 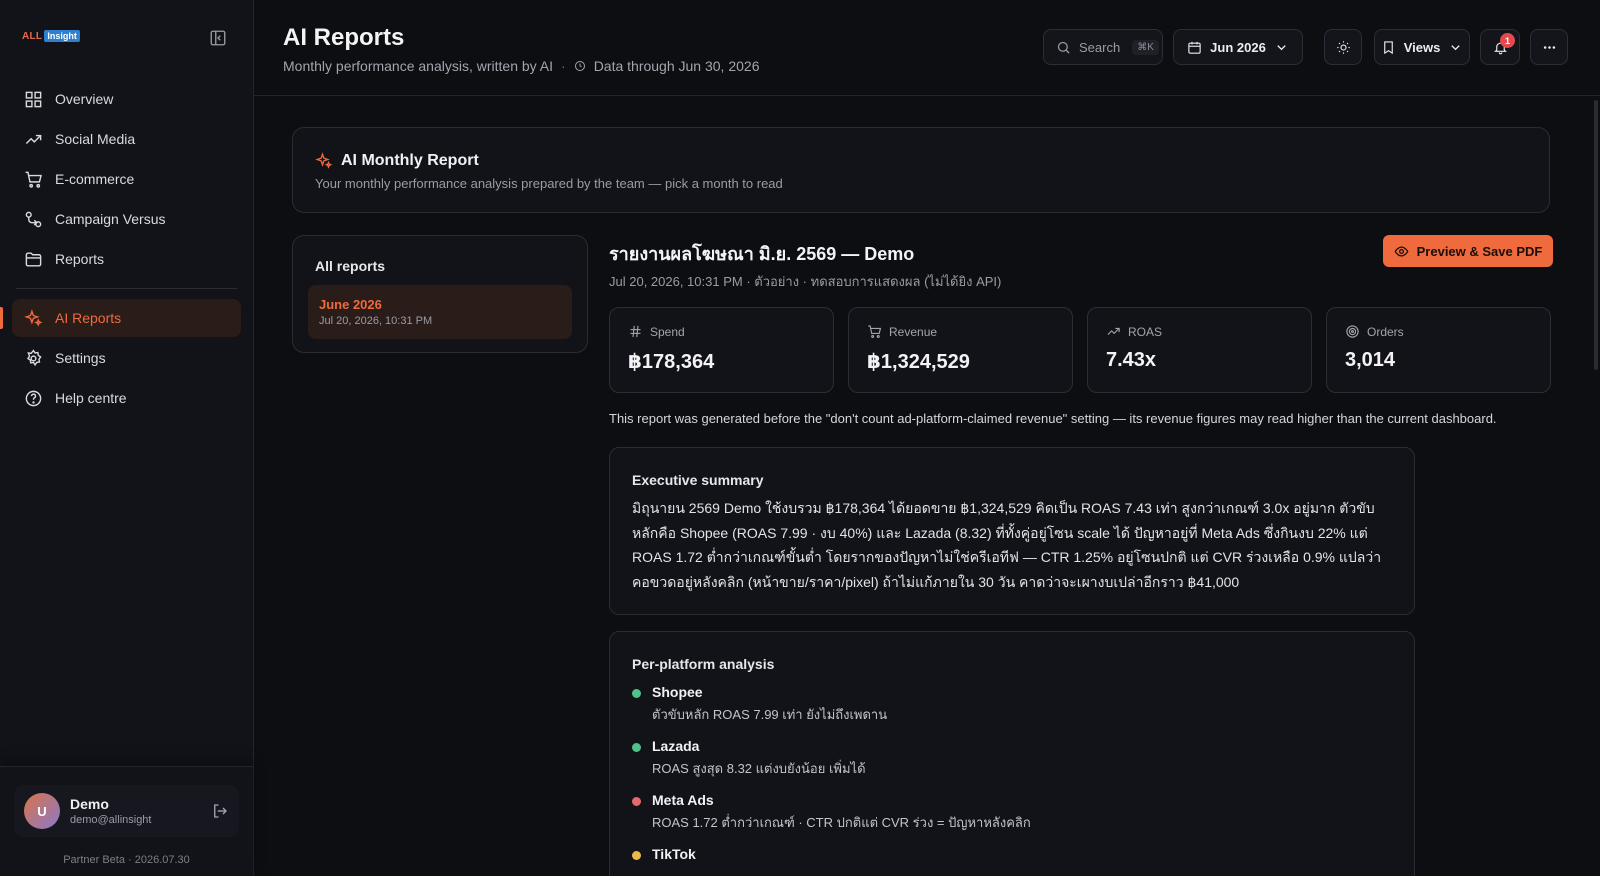 What do you see at coordinates (703, 664) in the screenshot?
I see `platform-analysis-title: Per-platform analysis` at bounding box center [703, 664].